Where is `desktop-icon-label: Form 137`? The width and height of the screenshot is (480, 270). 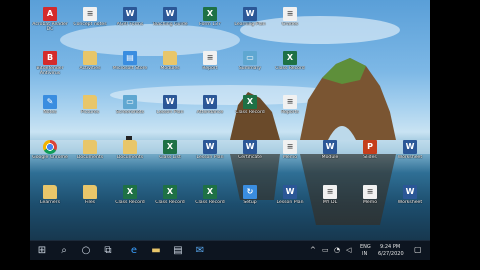
desktop-icon-label: Form 137 is located at coordinates (210, 24).